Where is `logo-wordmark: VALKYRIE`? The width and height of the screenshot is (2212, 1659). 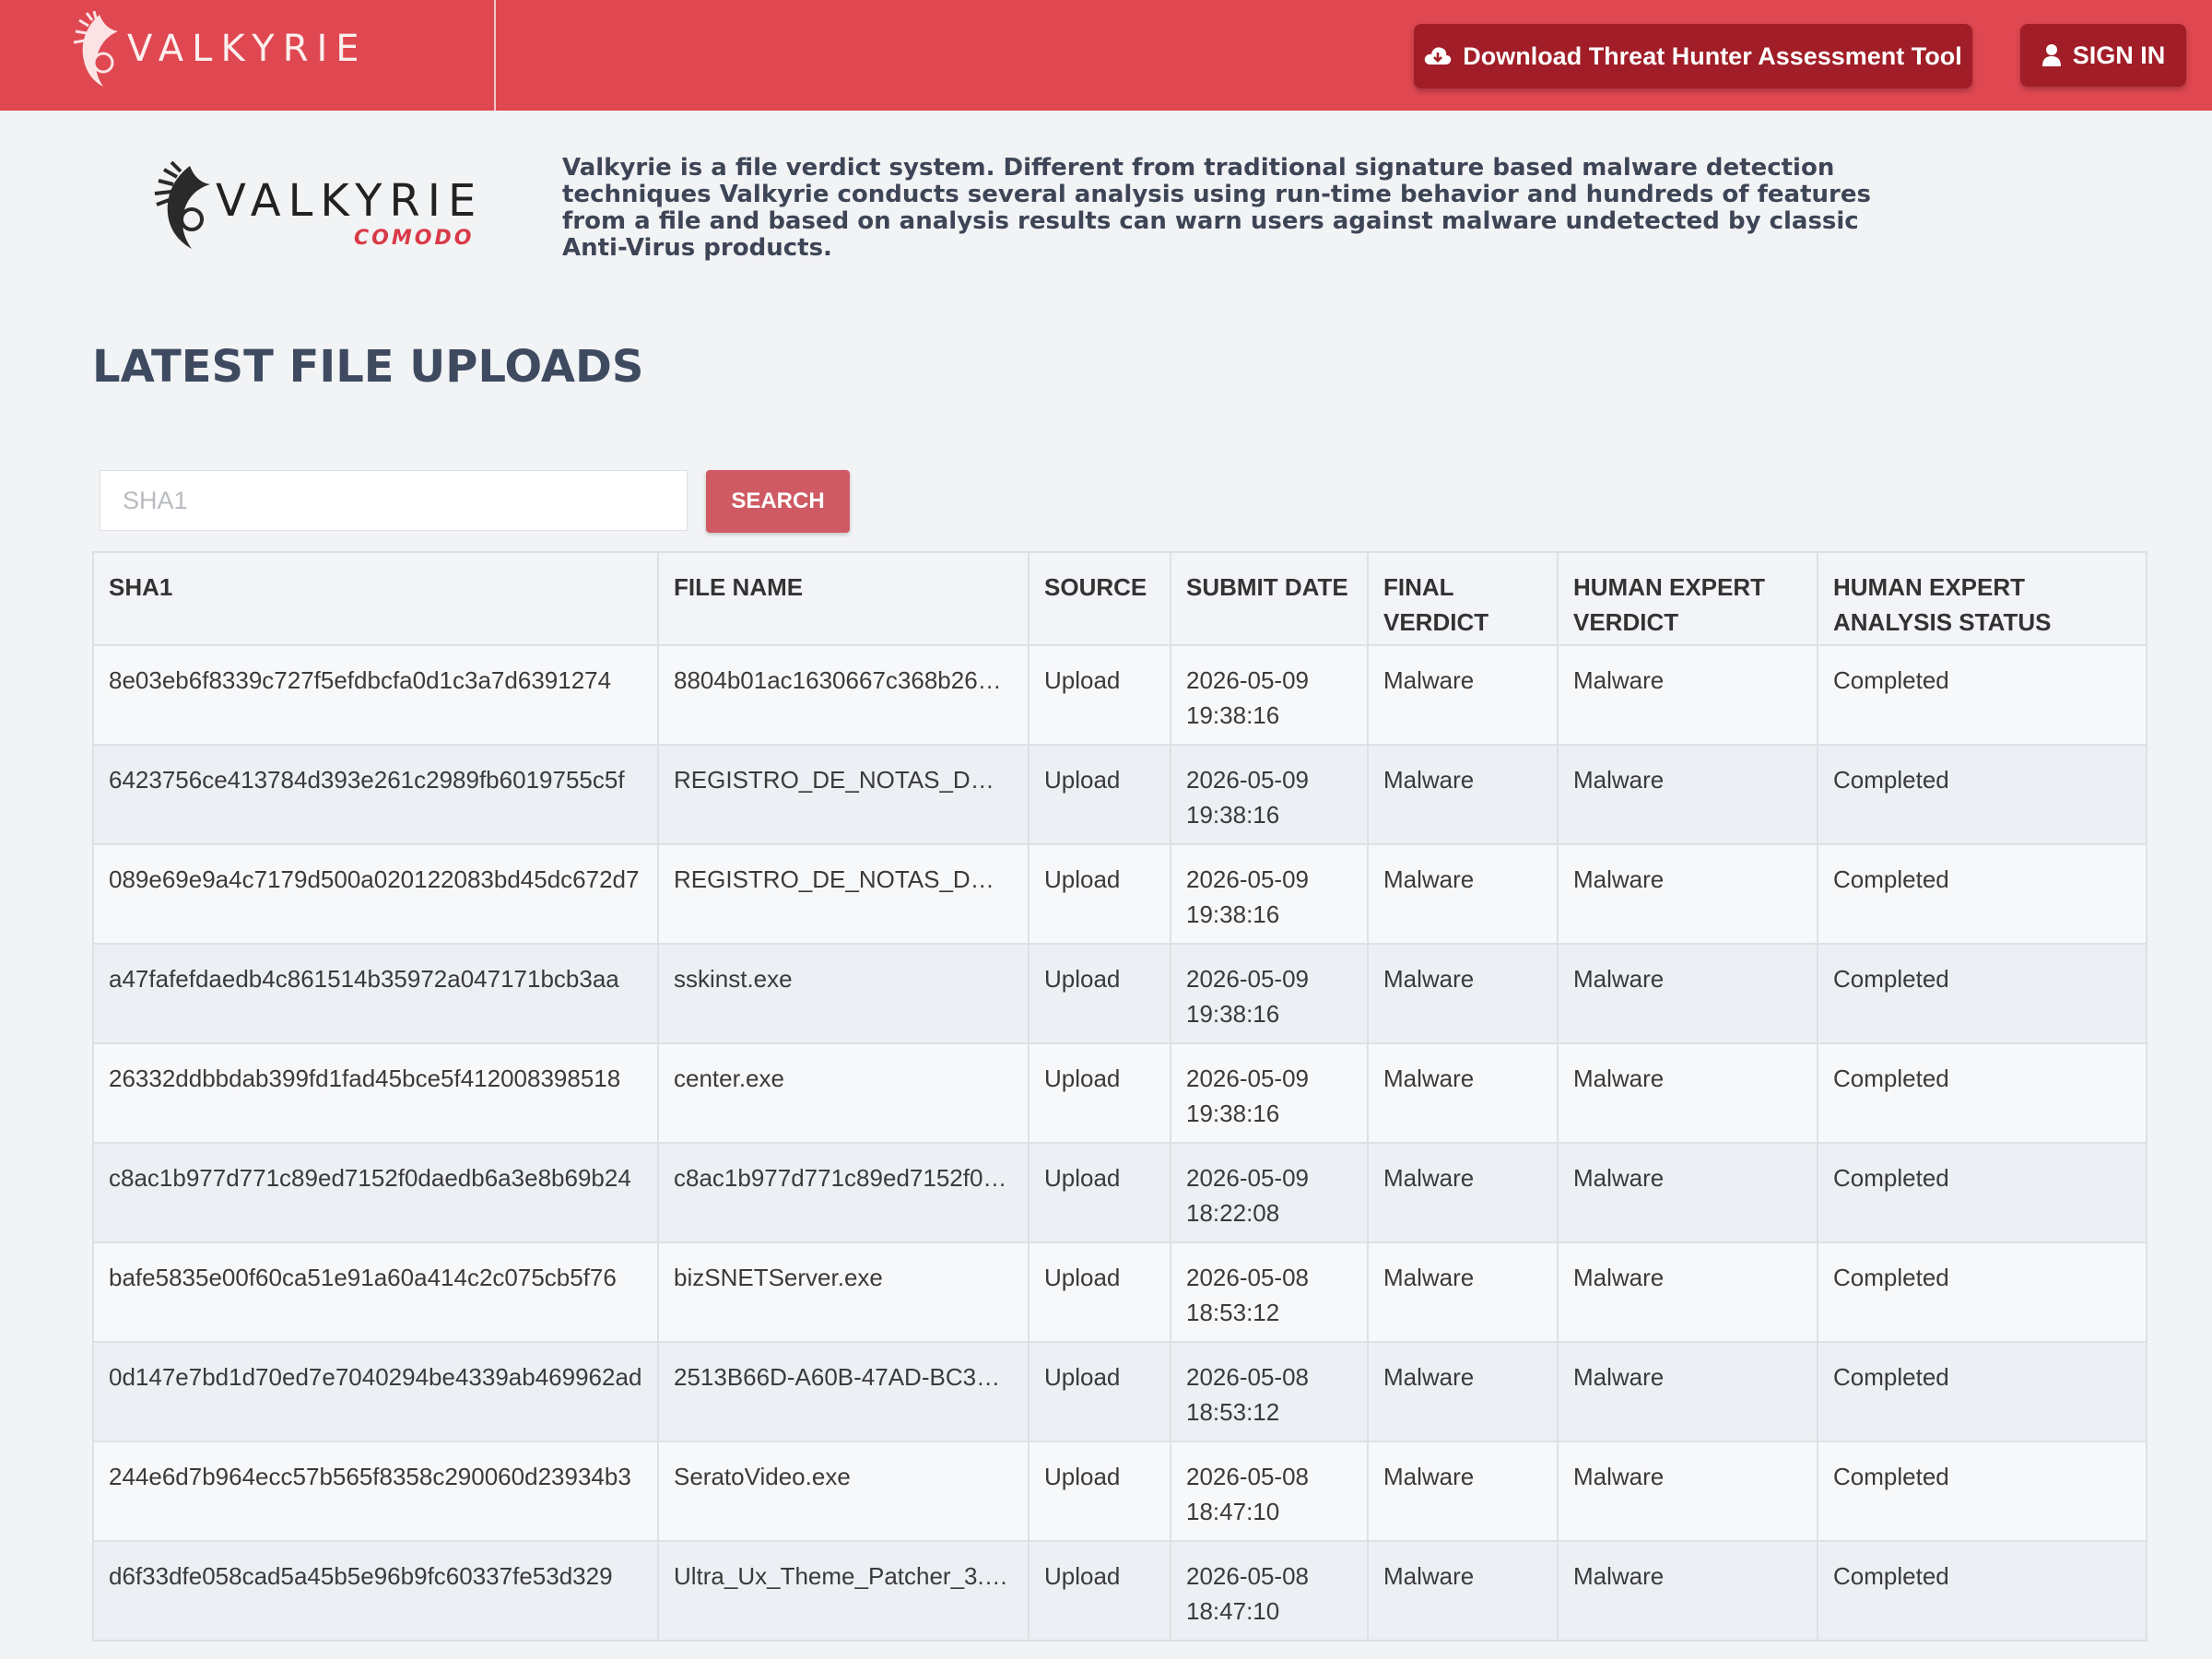 logo-wordmark: VALKYRIE is located at coordinates (350, 201).